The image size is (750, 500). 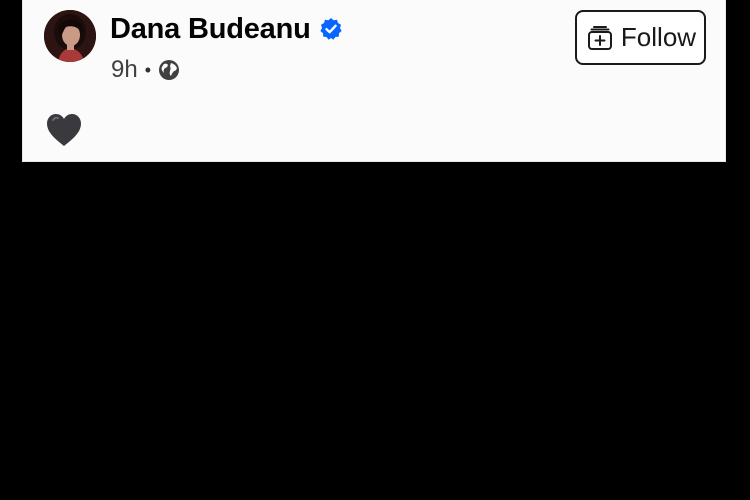 What do you see at coordinates (658, 37) in the screenshot?
I see `follow-button-label: Follow` at bounding box center [658, 37].